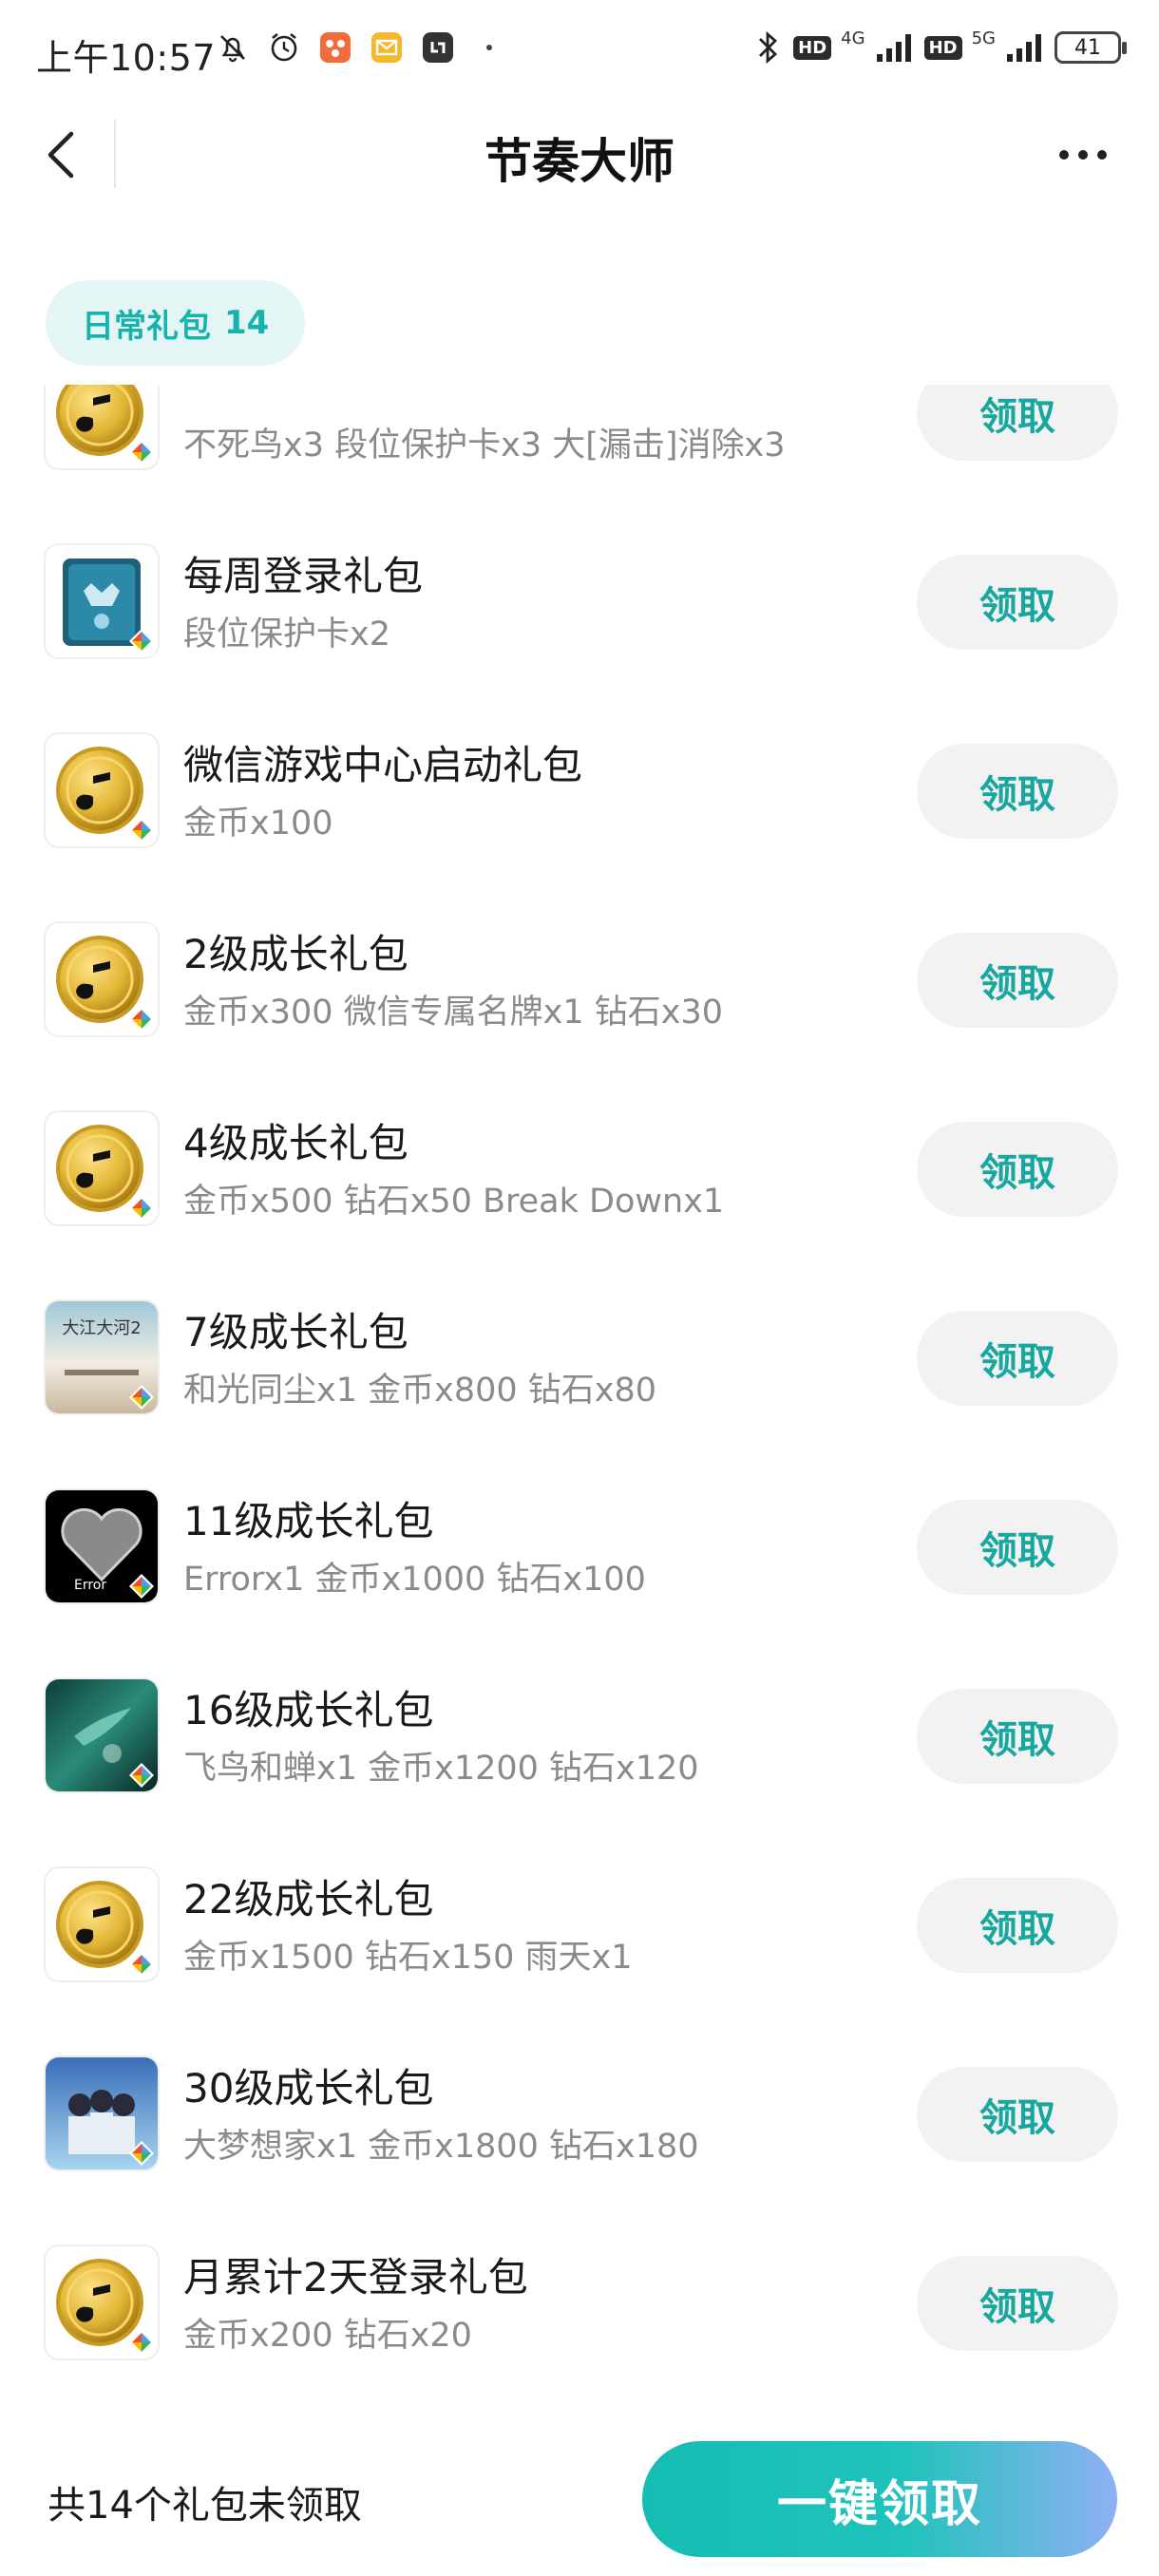 The image size is (1159, 2576). What do you see at coordinates (383, 765) in the screenshot?
I see `gift-title: 微信游戏中心启动礼包` at bounding box center [383, 765].